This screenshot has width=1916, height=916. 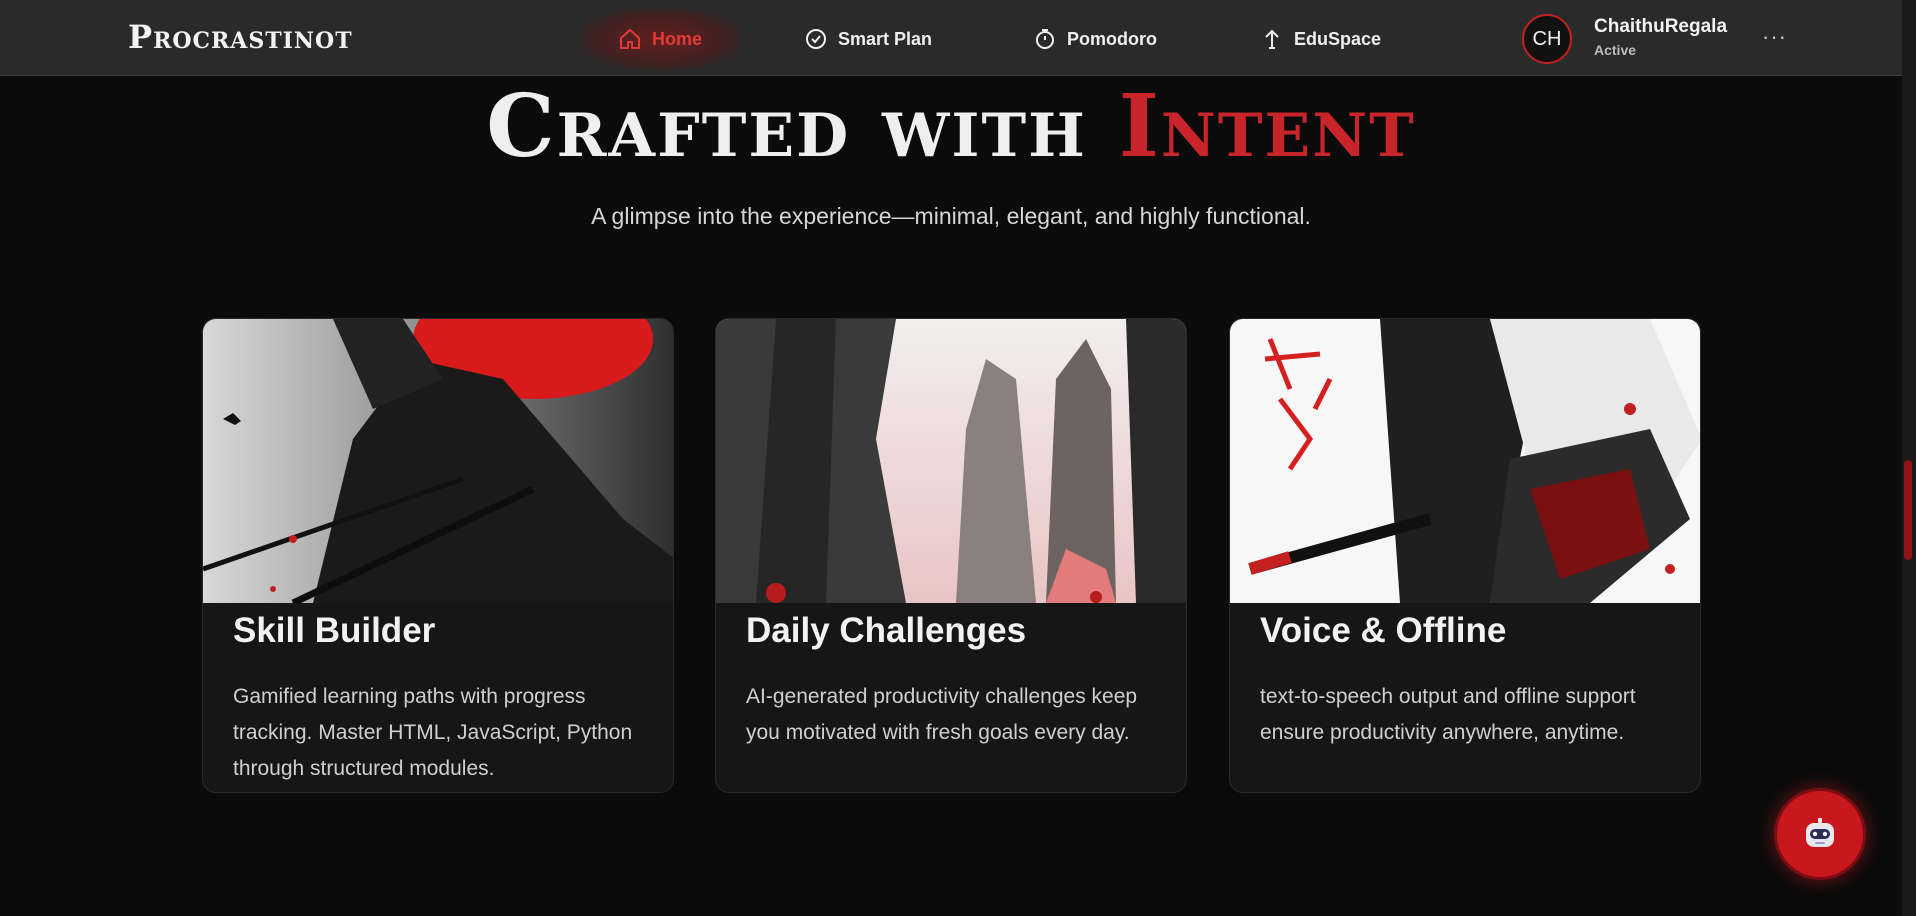 What do you see at coordinates (629, 39) in the screenshot?
I see `home-icon` at bounding box center [629, 39].